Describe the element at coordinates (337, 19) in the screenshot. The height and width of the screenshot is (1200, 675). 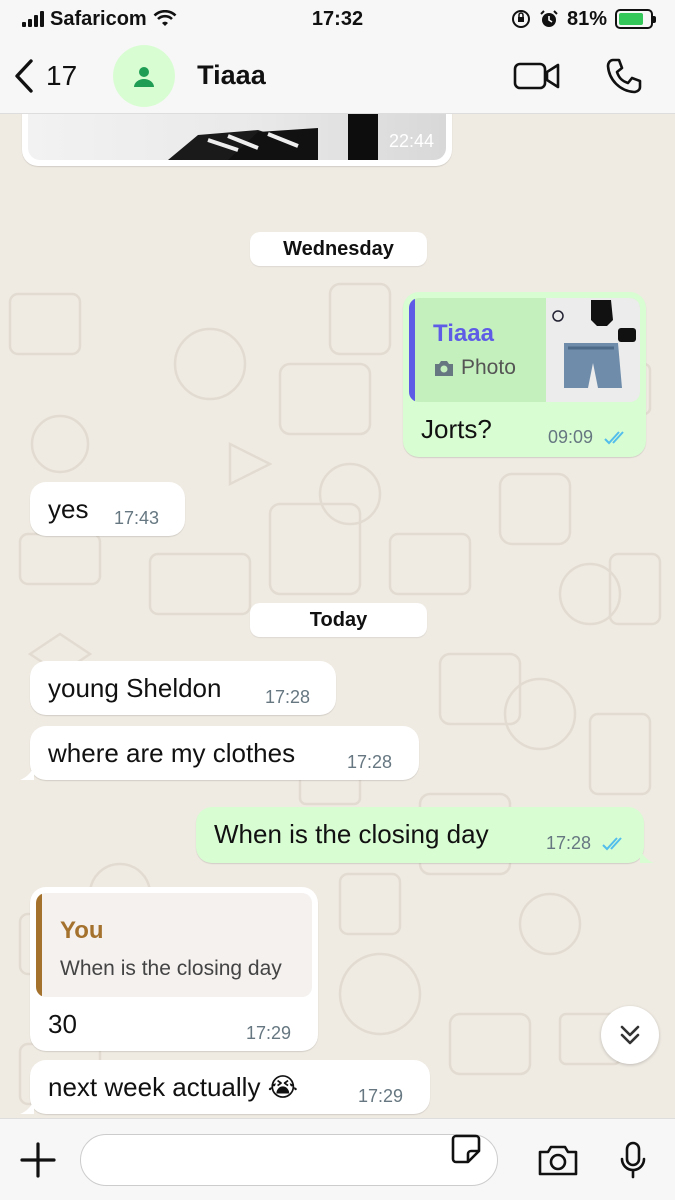
I see `status-bar: Safaricom 17:32 81%` at that location.